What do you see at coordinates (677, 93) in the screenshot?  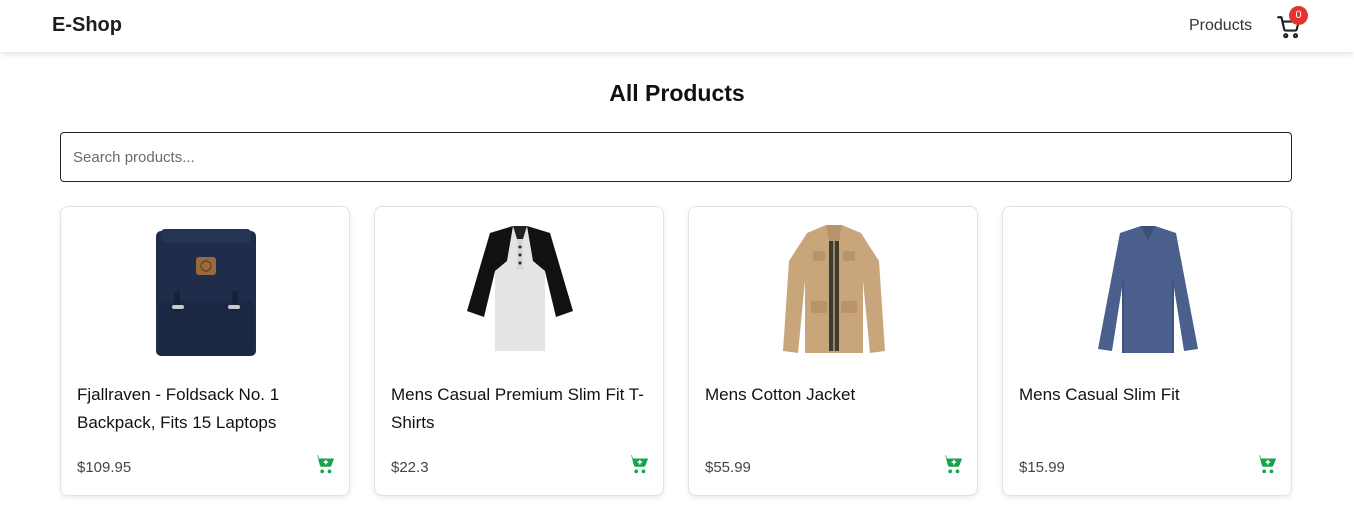 I see `page-title: All Products` at bounding box center [677, 93].